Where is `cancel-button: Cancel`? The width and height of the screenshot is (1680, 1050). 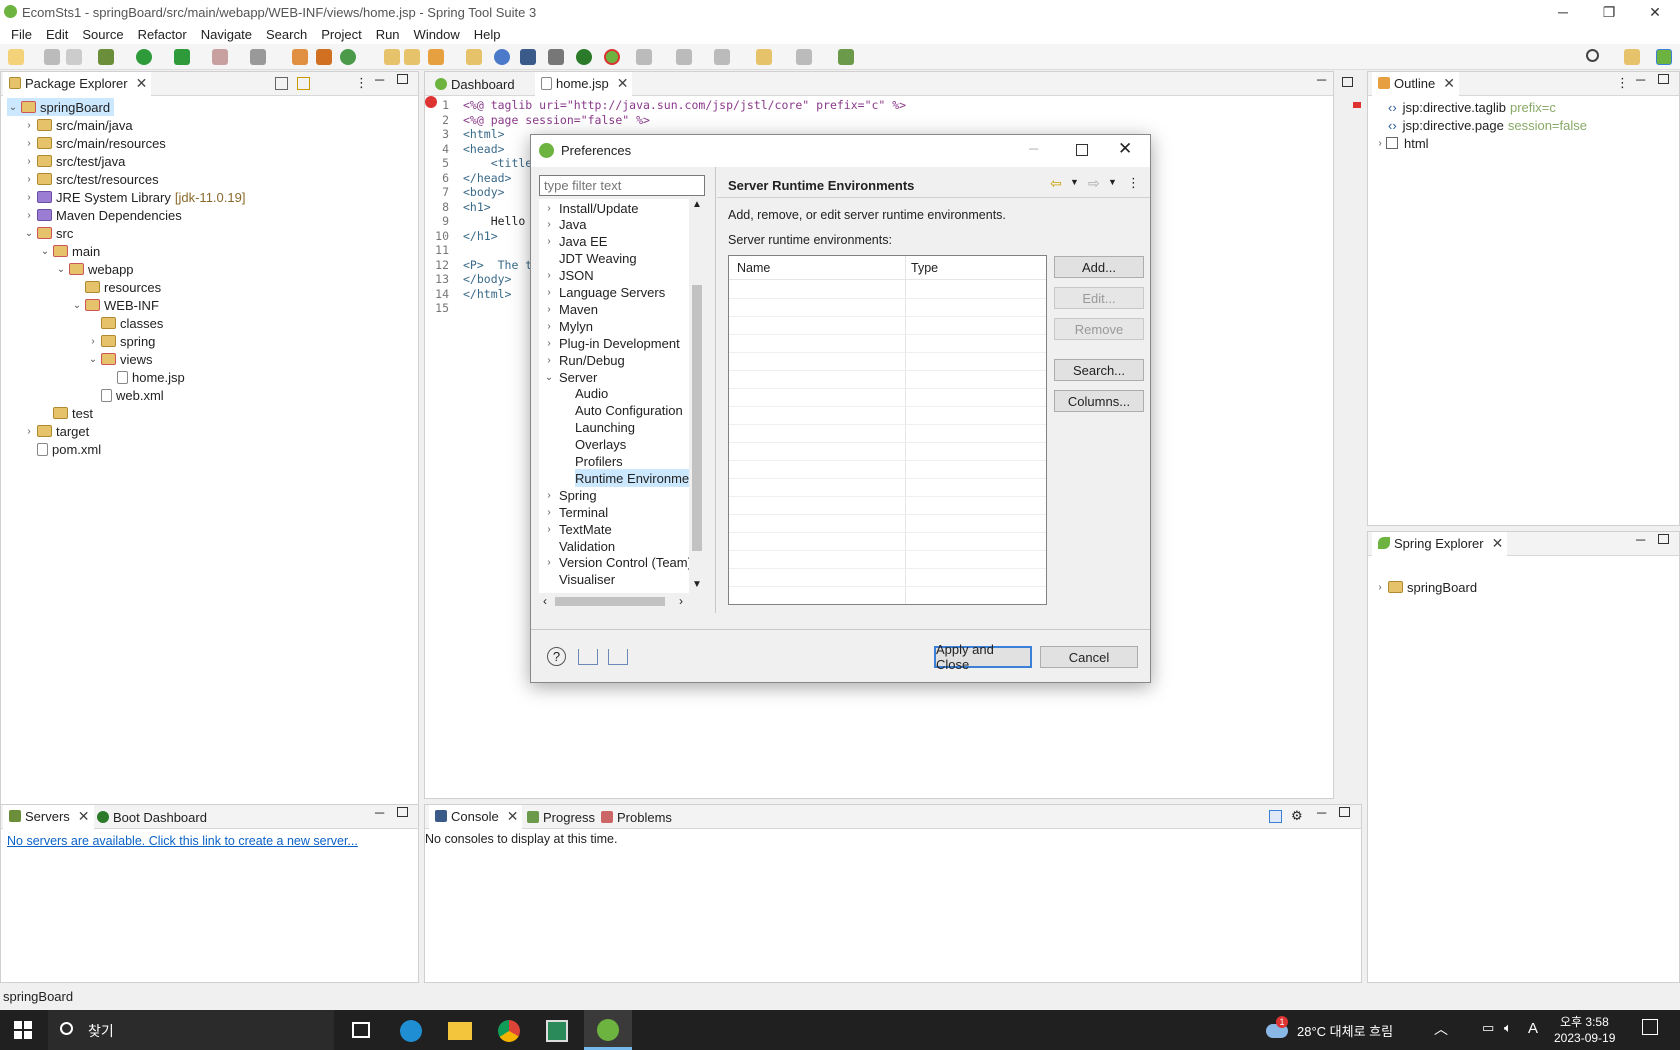 cancel-button: Cancel is located at coordinates (1089, 657).